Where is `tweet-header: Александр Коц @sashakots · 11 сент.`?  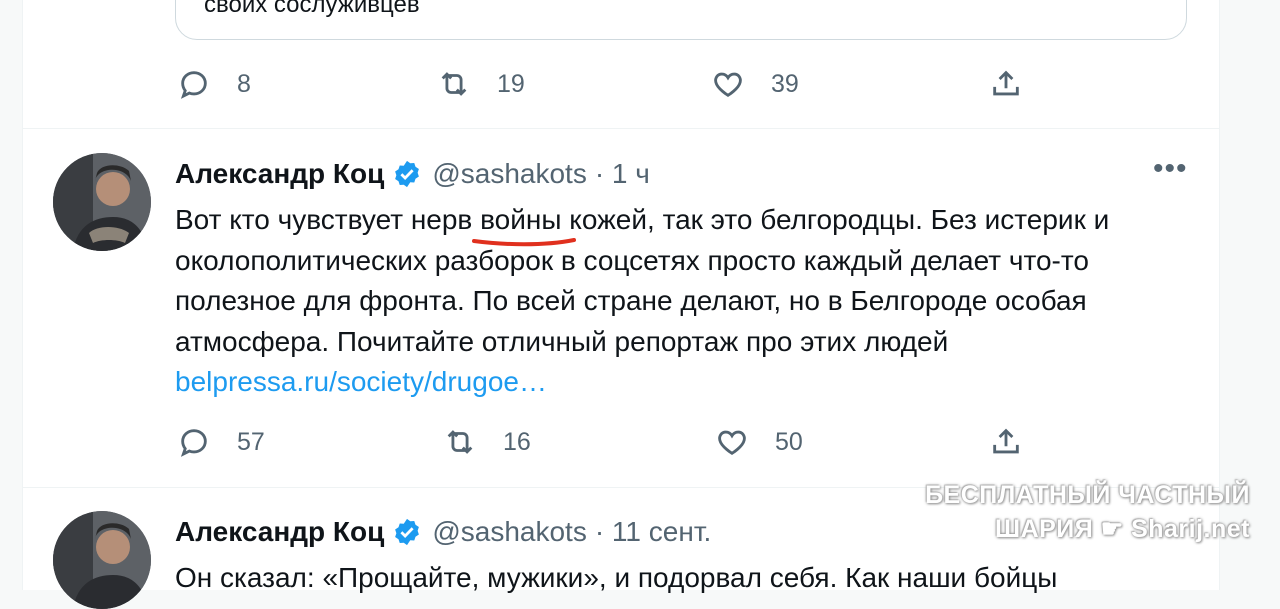
tweet-header: Александр Коц @sashakots · 11 сент. is located at coordinates (443, 532).